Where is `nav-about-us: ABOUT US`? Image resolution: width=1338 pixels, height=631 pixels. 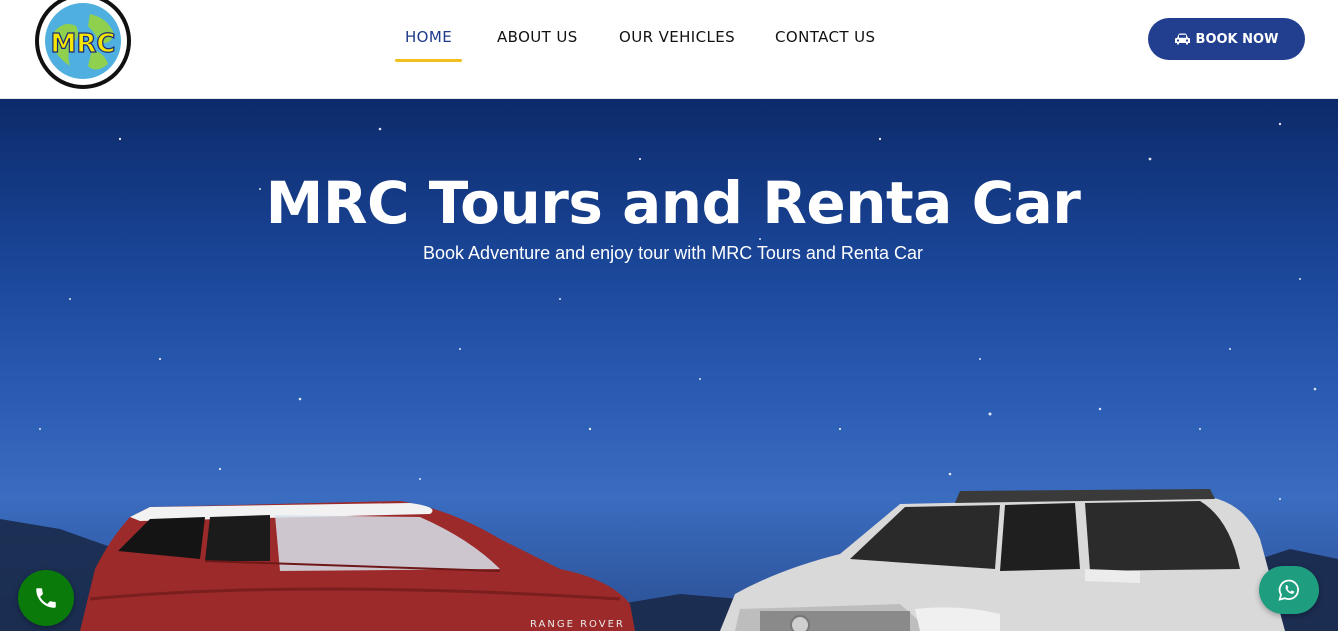
nav-about-us: ABOUT US is located at coordinates (537, 45).